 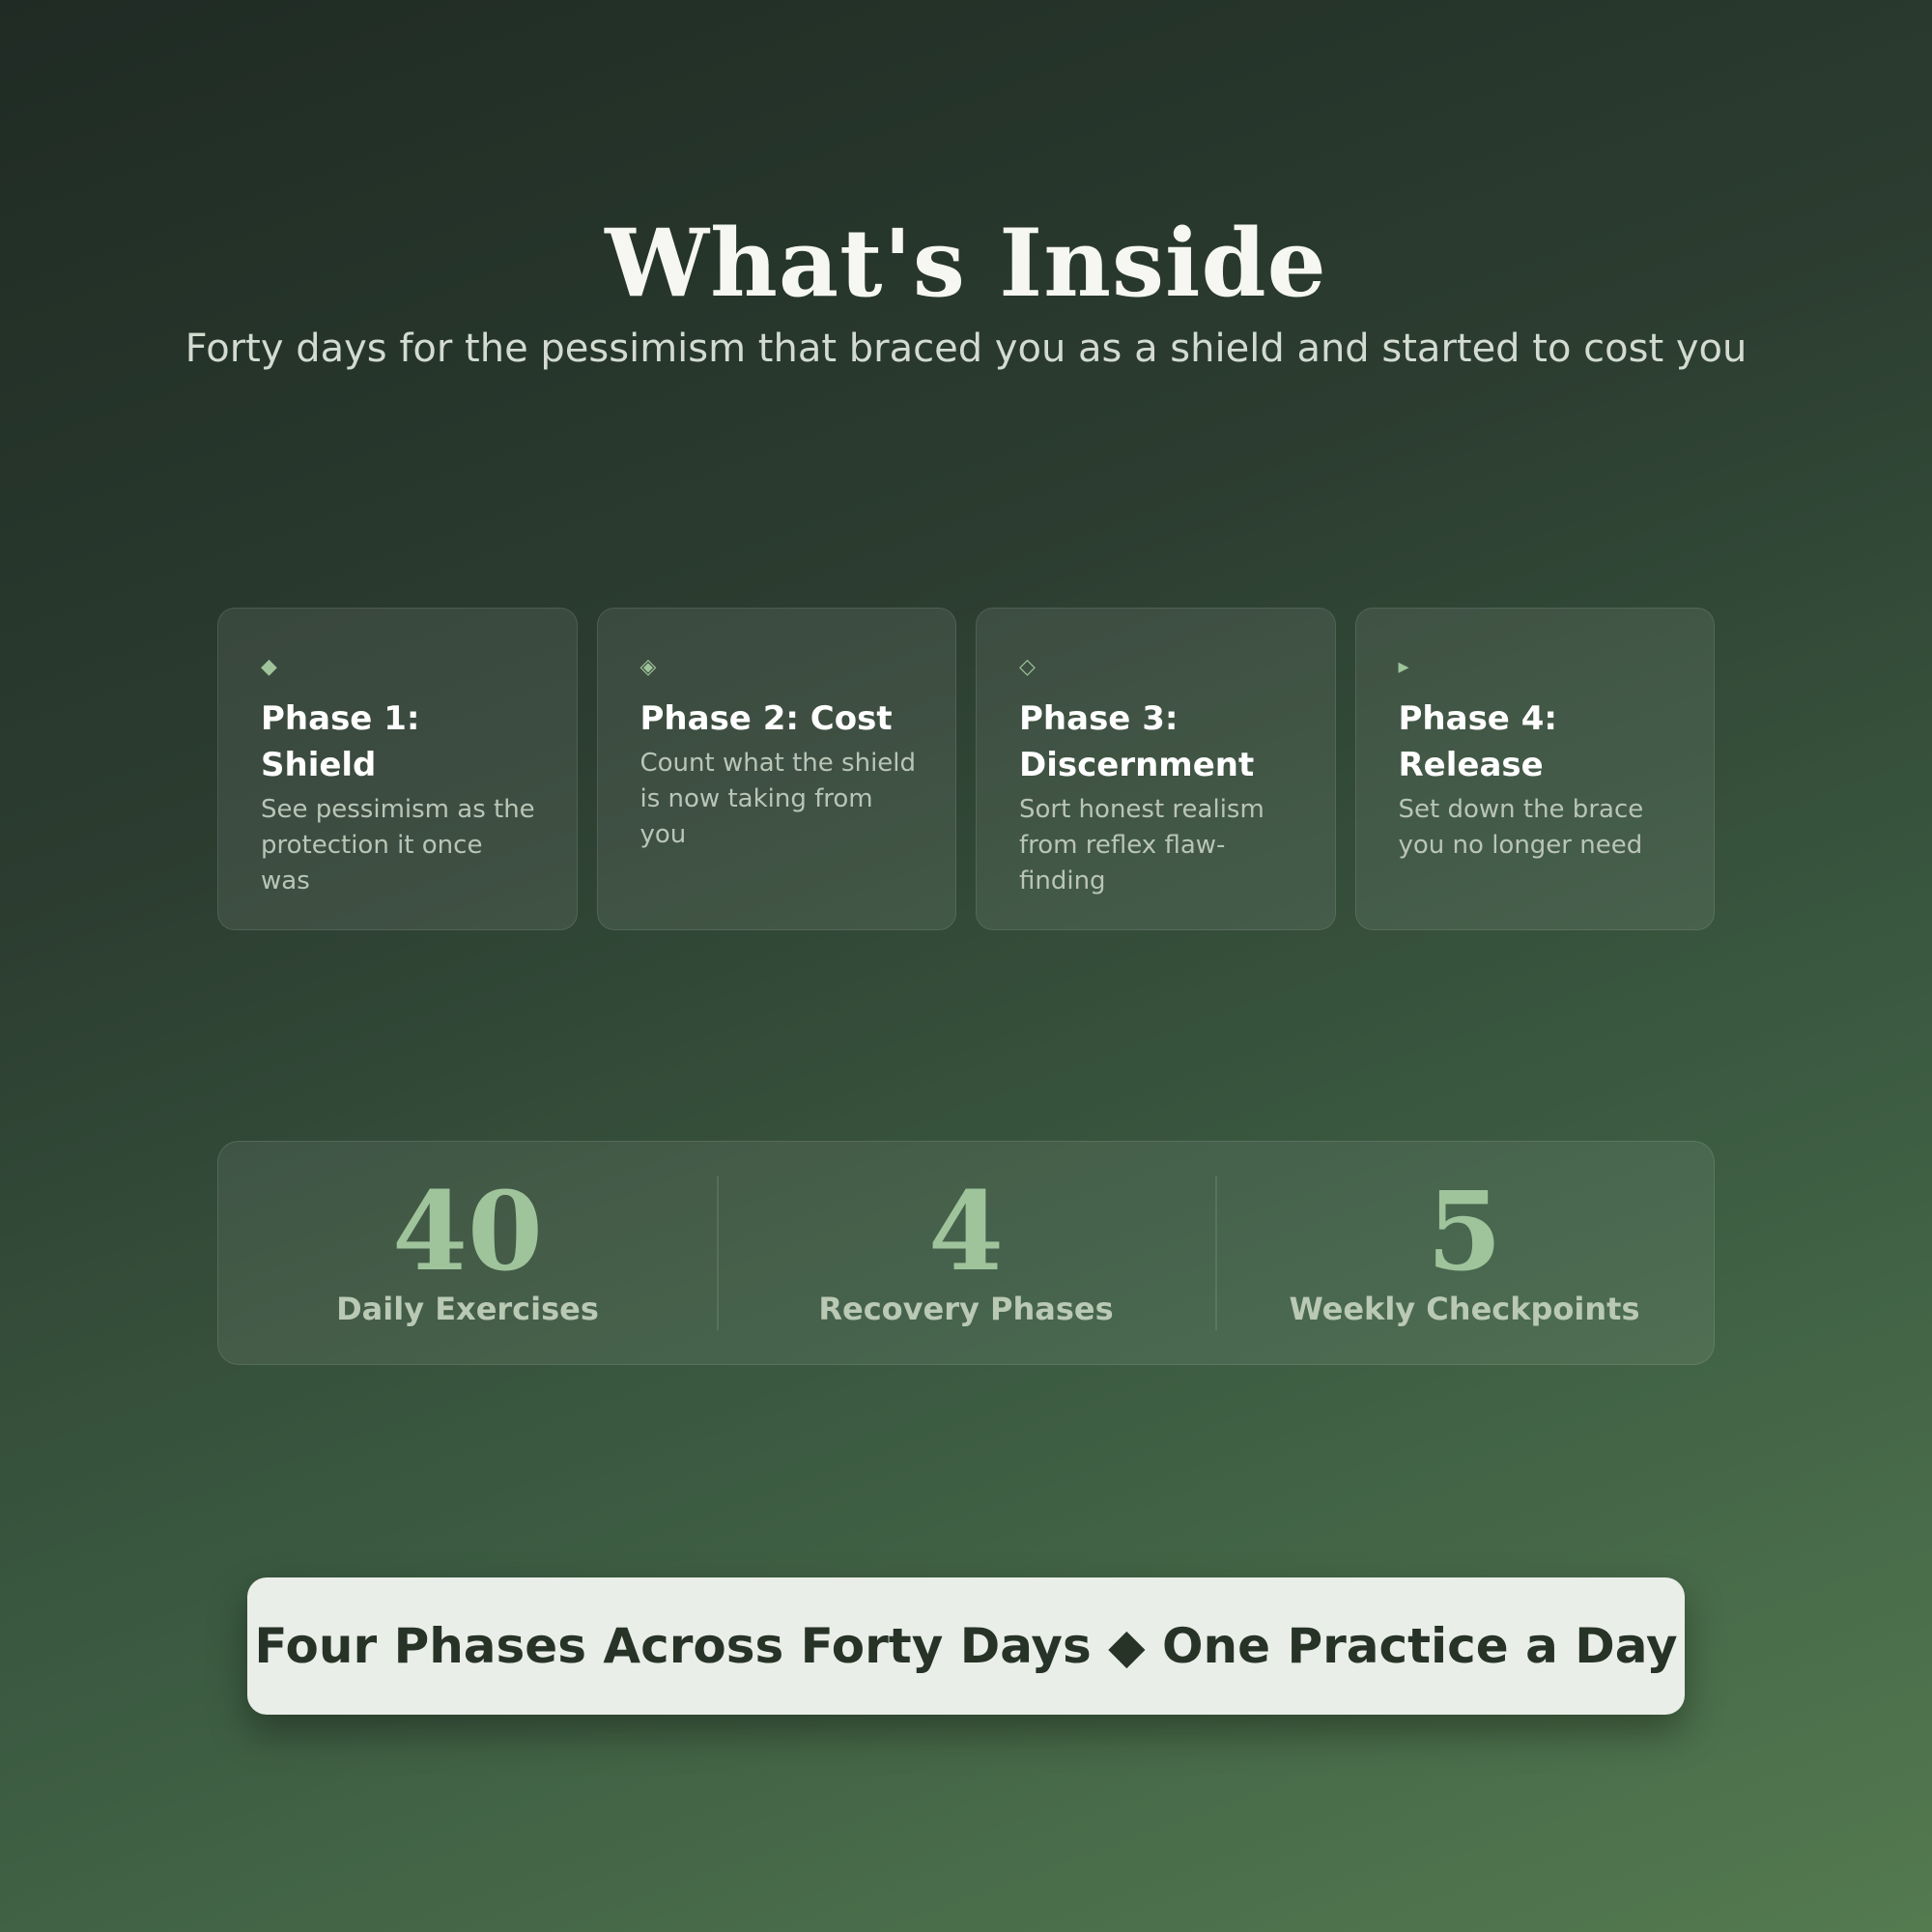 What do you see at coordinates (1464, 1232) in the screenshot?
I see `stat-value: 5` at bounding box center [1464, 1232].